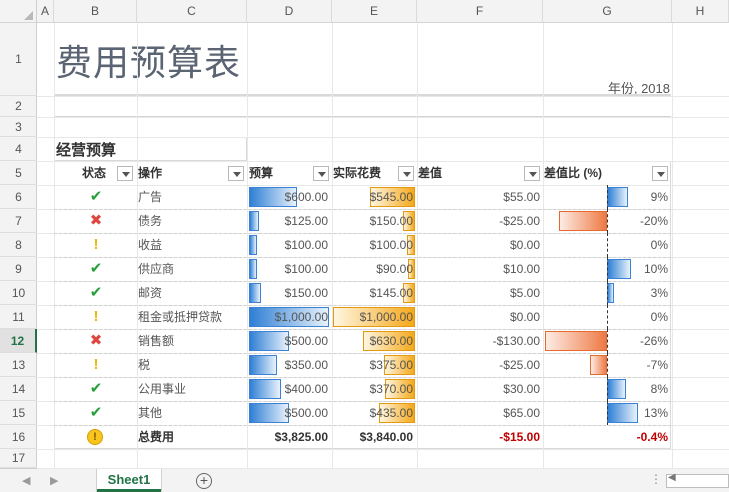  Describe the element at coordinates (144, 365) in the screenshot. I see `operation-cell: 税` at that location.